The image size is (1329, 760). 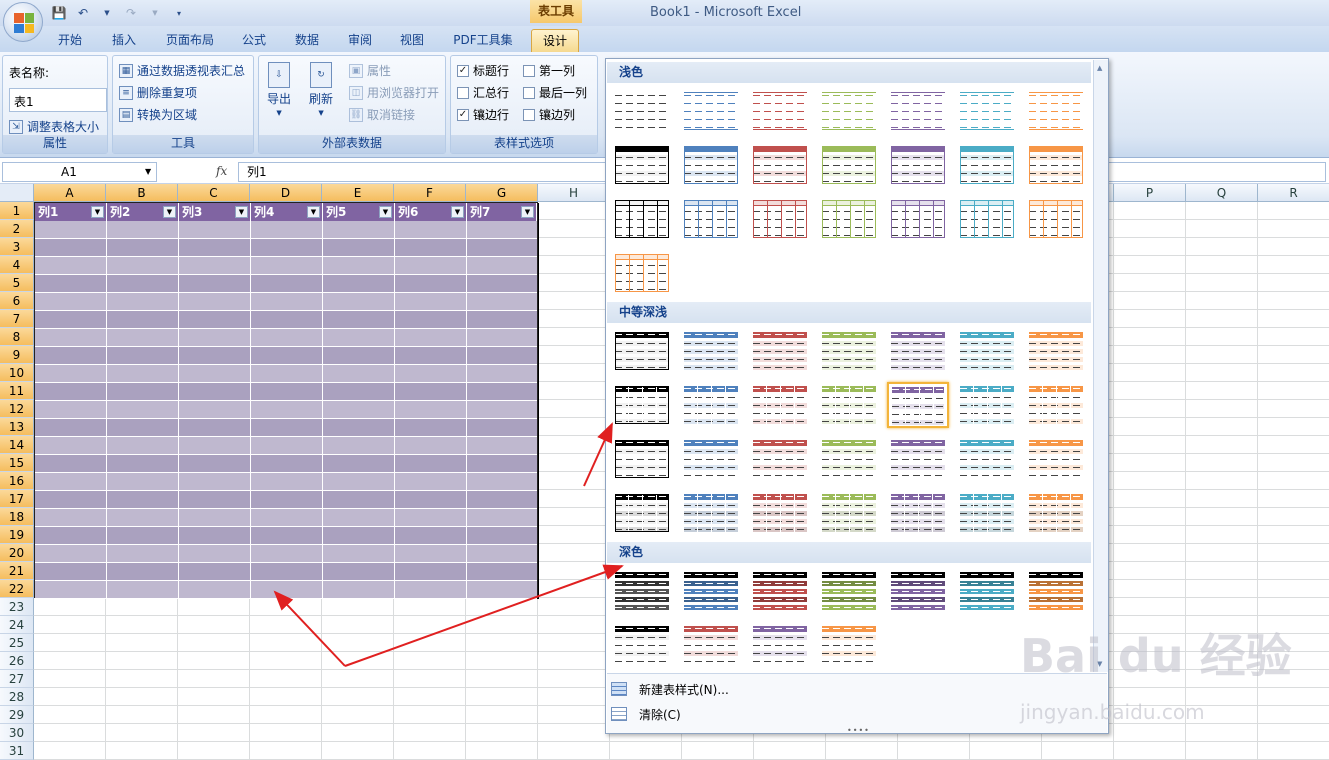 I want to click on tab-page-layout: 页面布局, so click(x=190, y=40).